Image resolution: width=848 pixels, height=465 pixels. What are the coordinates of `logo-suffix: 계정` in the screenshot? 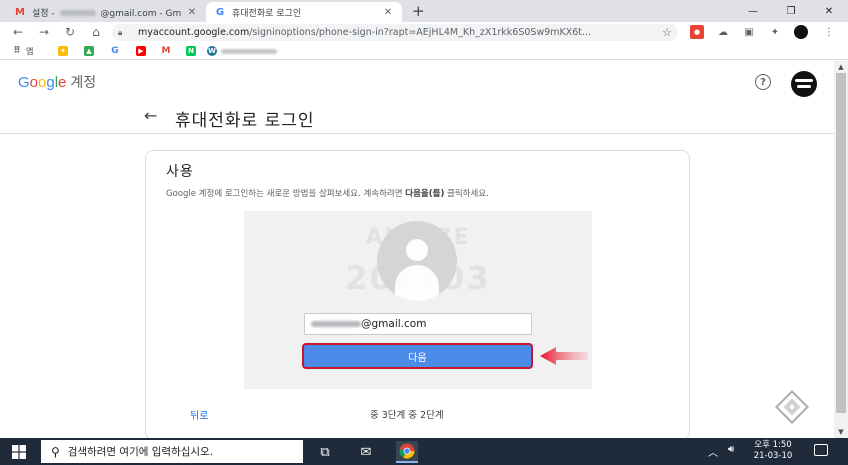 It's located at (83, 82).